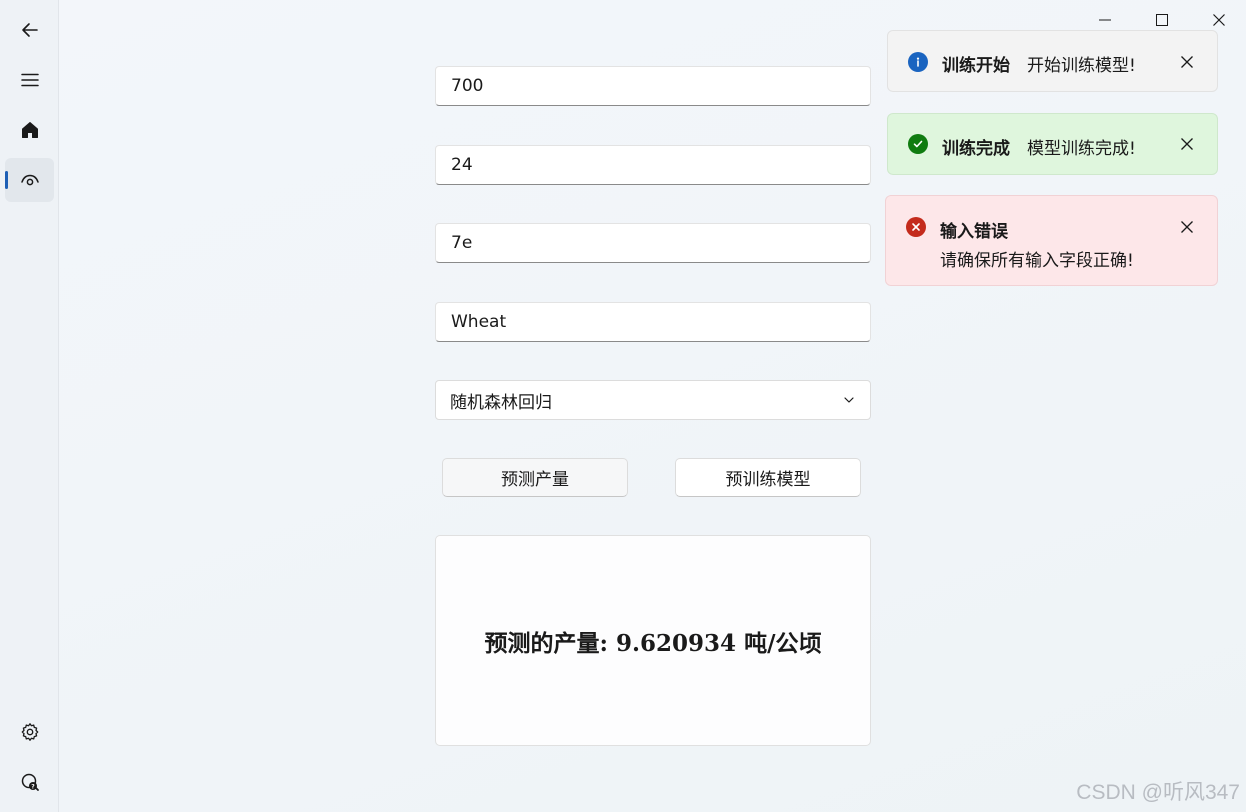  I want to click on result-card: 预测的产量: 9.620934 吨/公顷, so click(653, 640).